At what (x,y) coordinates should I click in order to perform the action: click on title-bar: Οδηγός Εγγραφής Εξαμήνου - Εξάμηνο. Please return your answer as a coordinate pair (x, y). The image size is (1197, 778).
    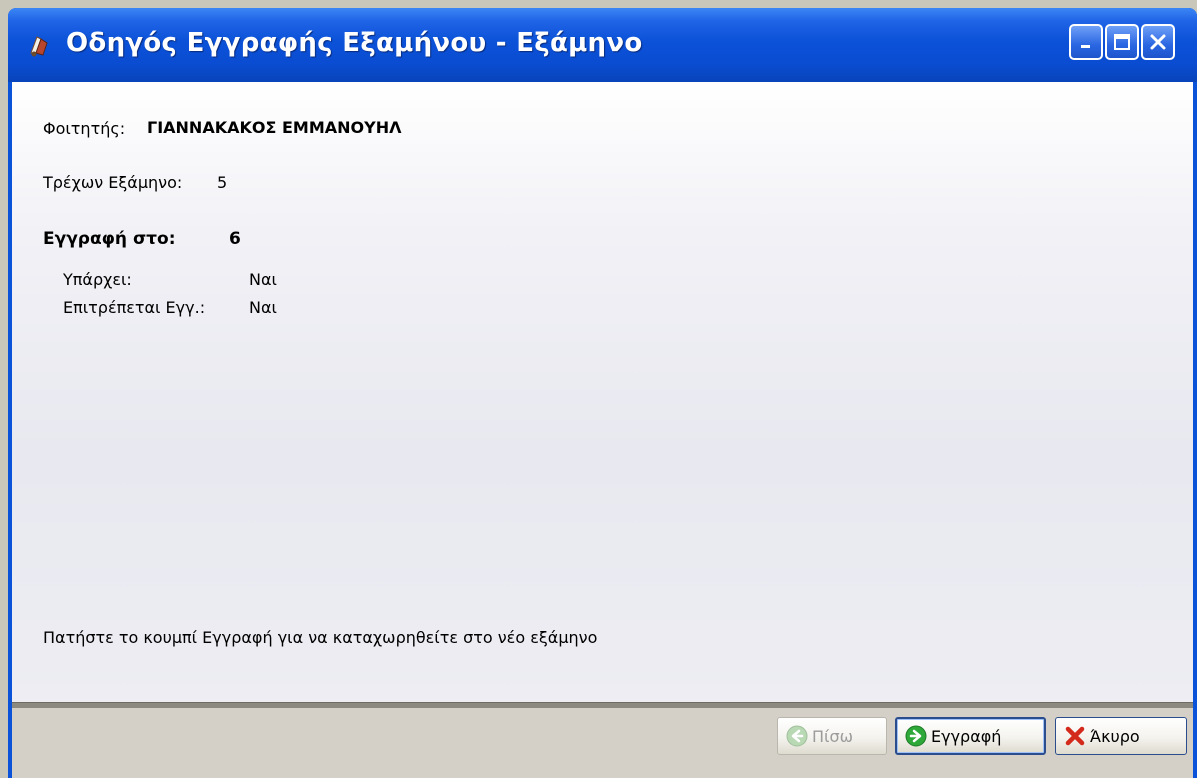
    Looking at the image, I should click on (602, 45).